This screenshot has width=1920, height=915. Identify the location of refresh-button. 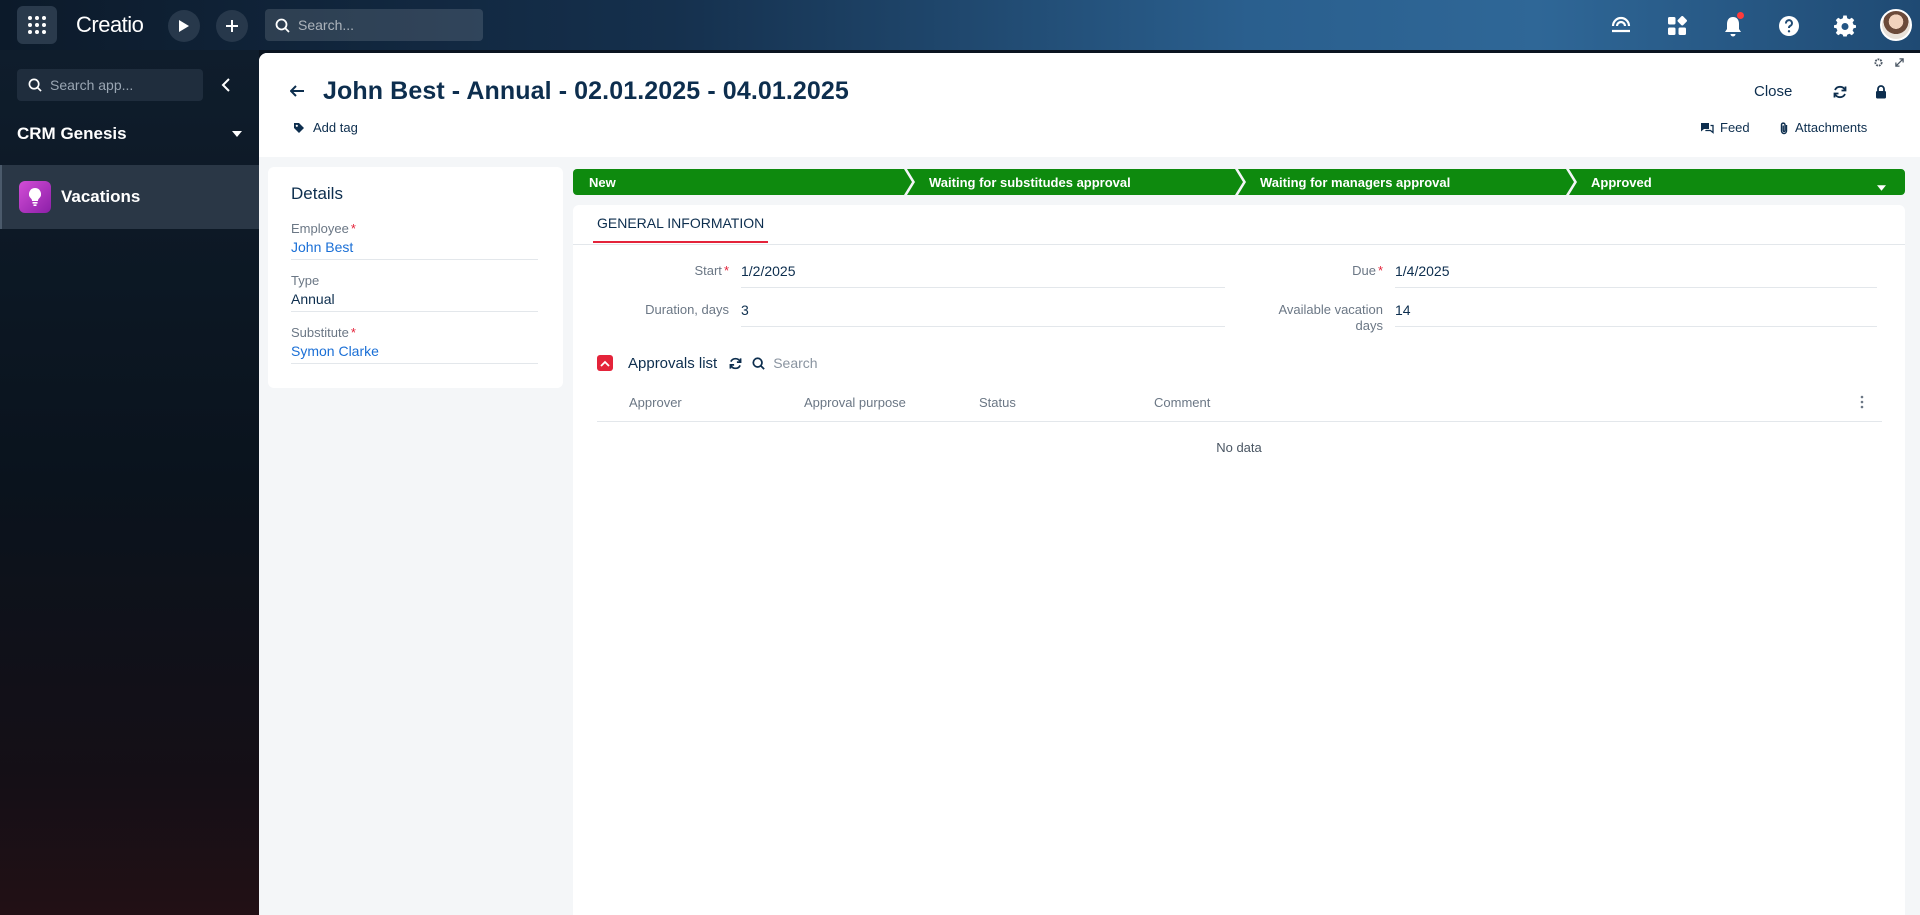
(1840, 92).